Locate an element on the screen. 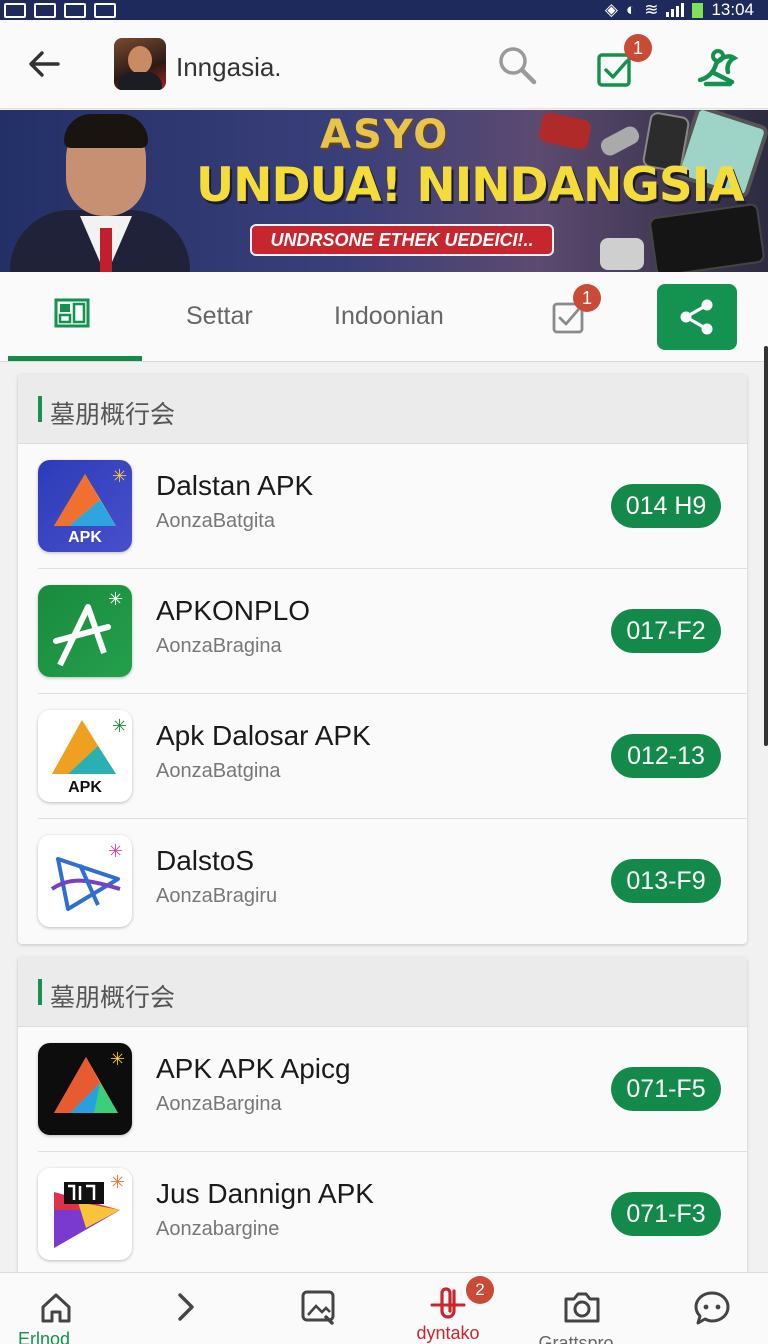 Image resolution: width=768 pixels, height=1344 pixels. search-icon is located at coordinates (517, 65).